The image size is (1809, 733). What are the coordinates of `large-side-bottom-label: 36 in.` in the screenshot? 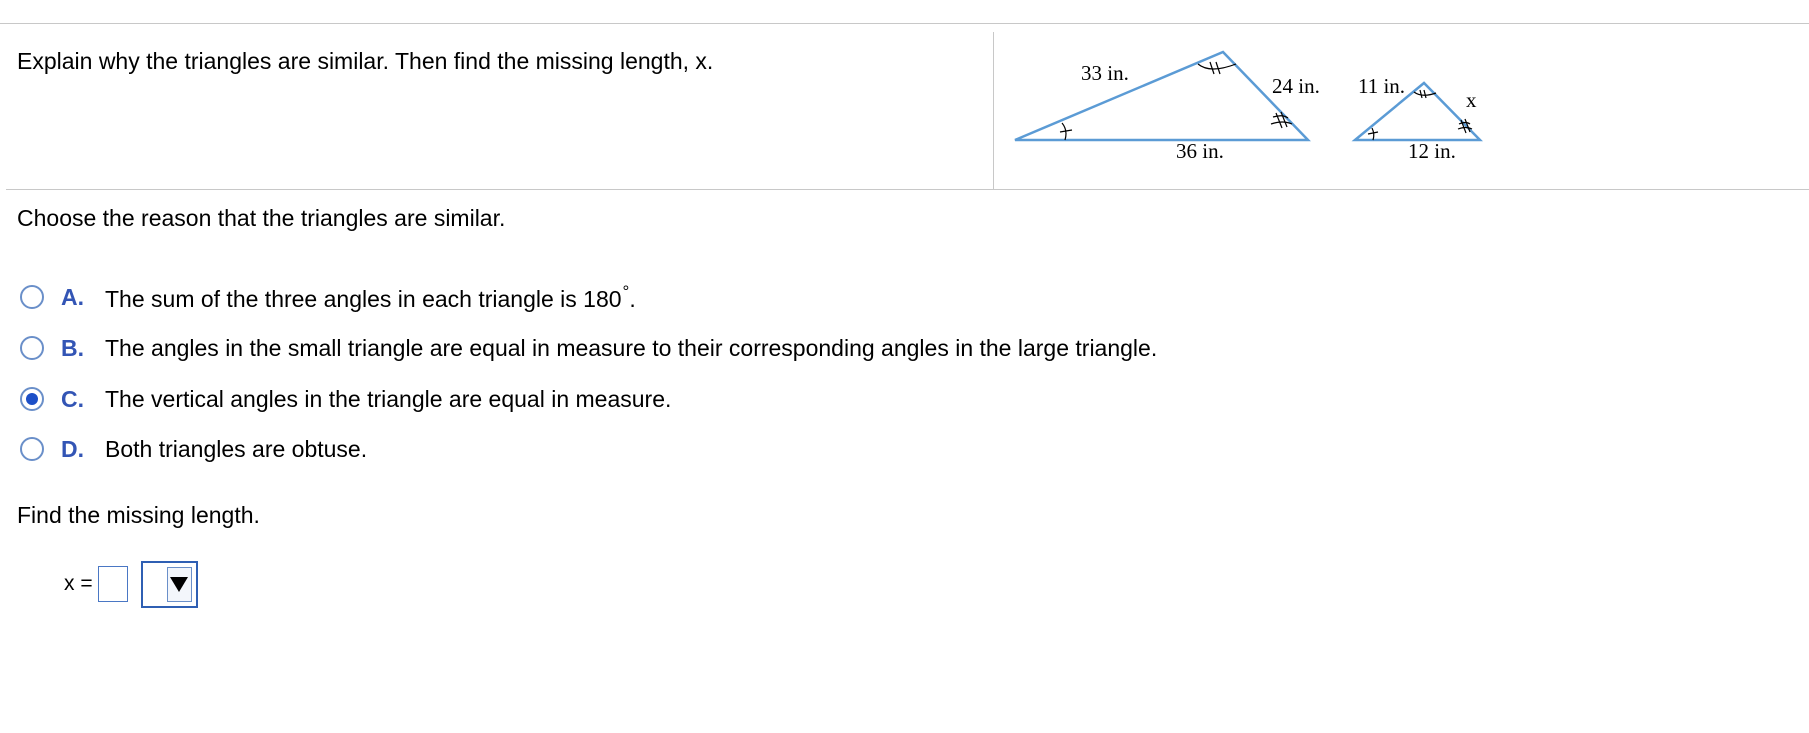 It's located at (1200, 151).